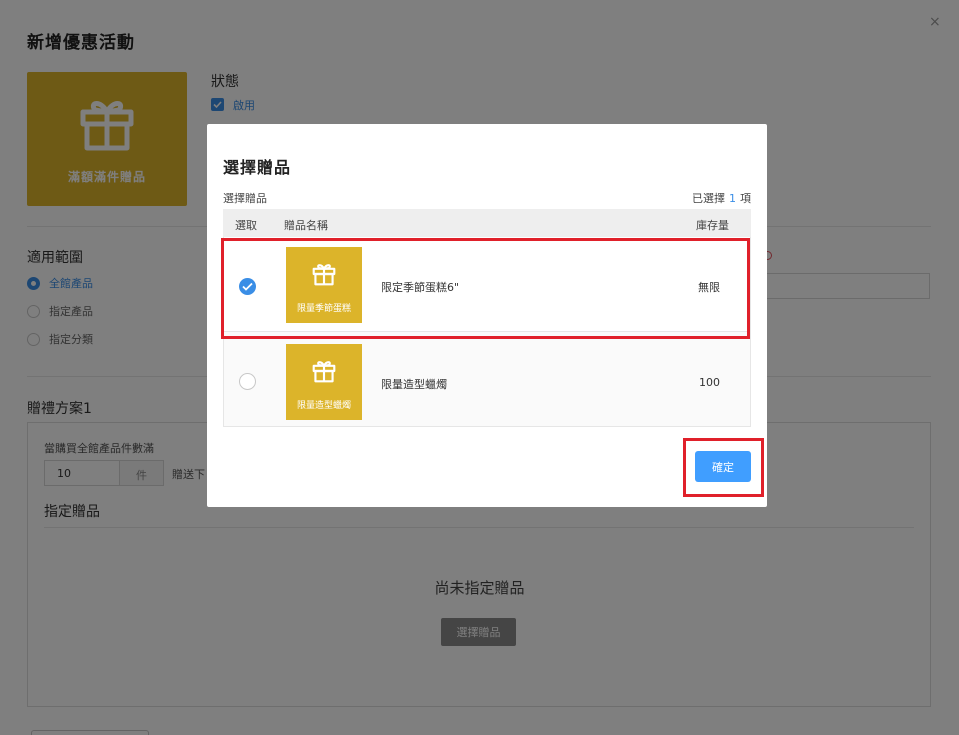 Image resolution: width=959 pixels, height=735 pixels. Describe the element at coordinates (709, 382) in the screenshot. I see `gift-stock: 100` at that location.